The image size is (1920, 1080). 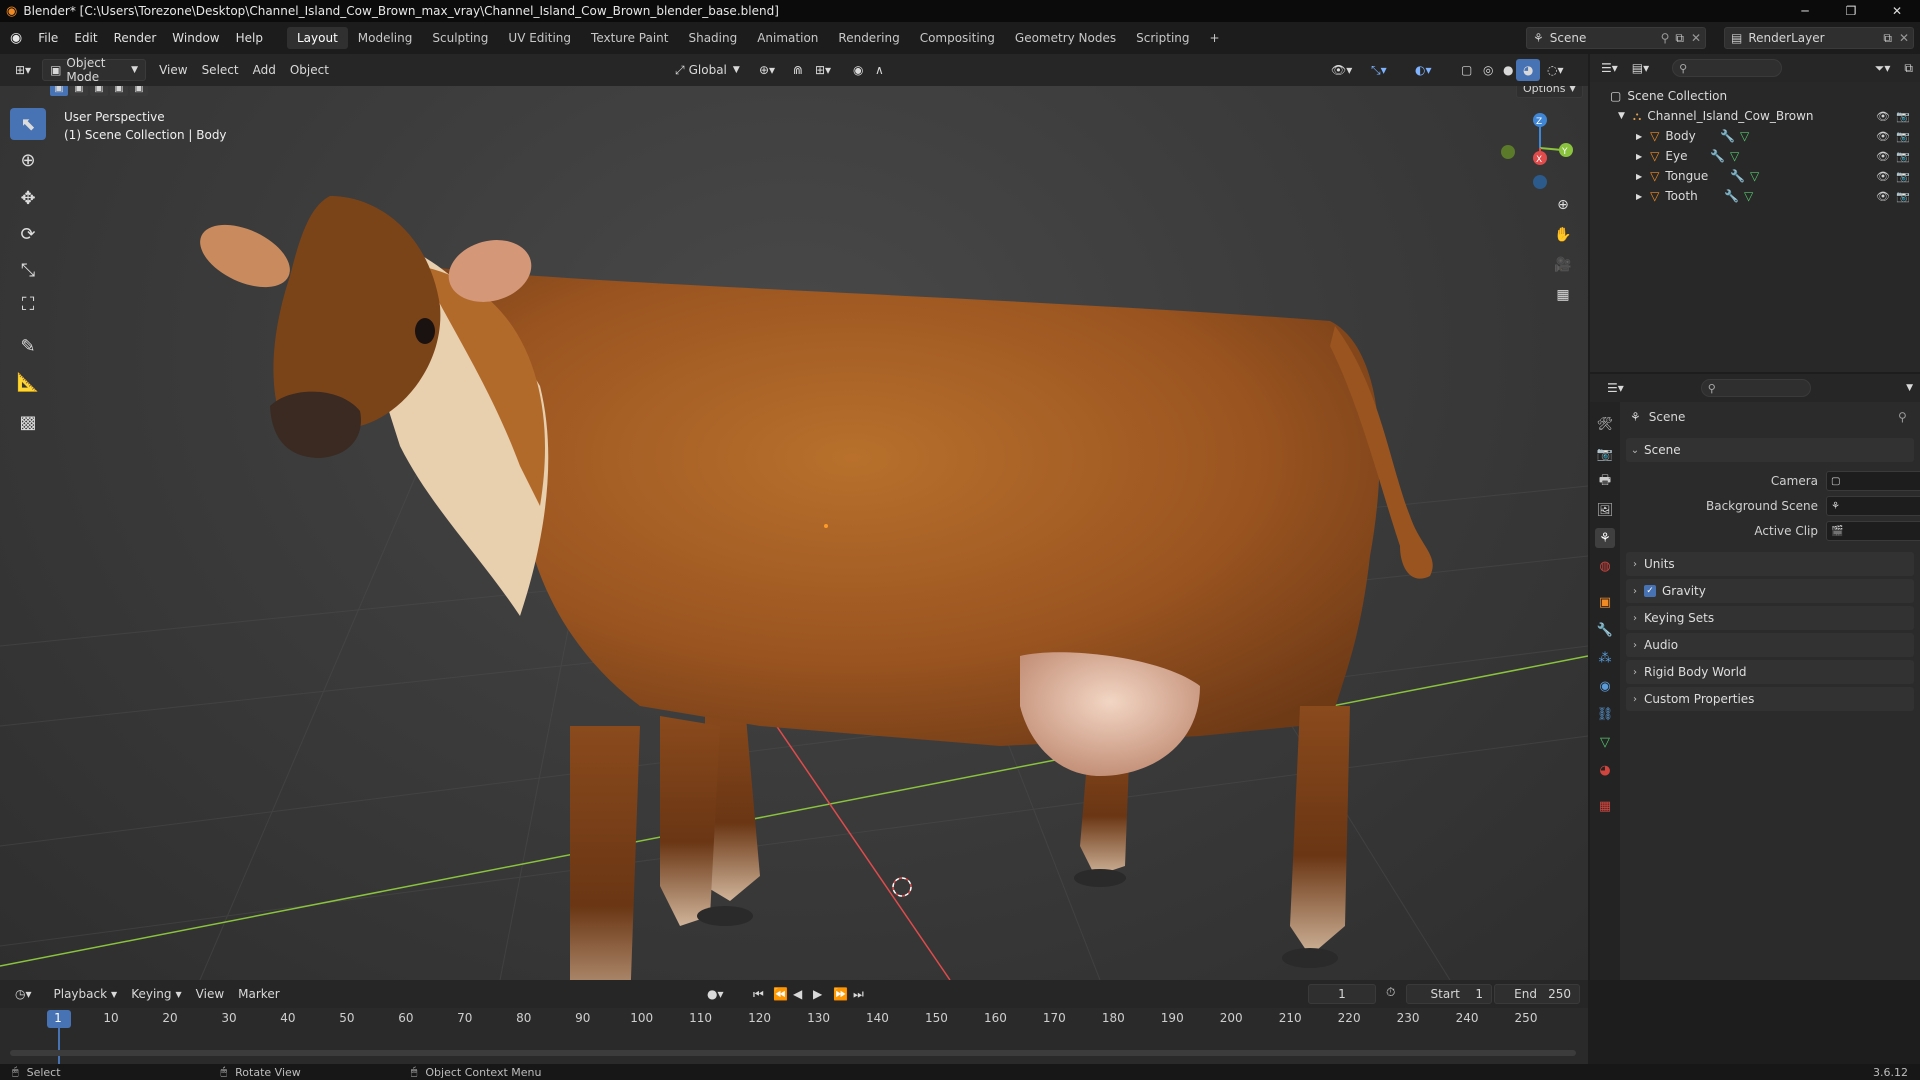 What do you see at coordinates (868, 38) in the screenshot?
I see `tab-rendering: Rendering` at bounding box center [868, 38].